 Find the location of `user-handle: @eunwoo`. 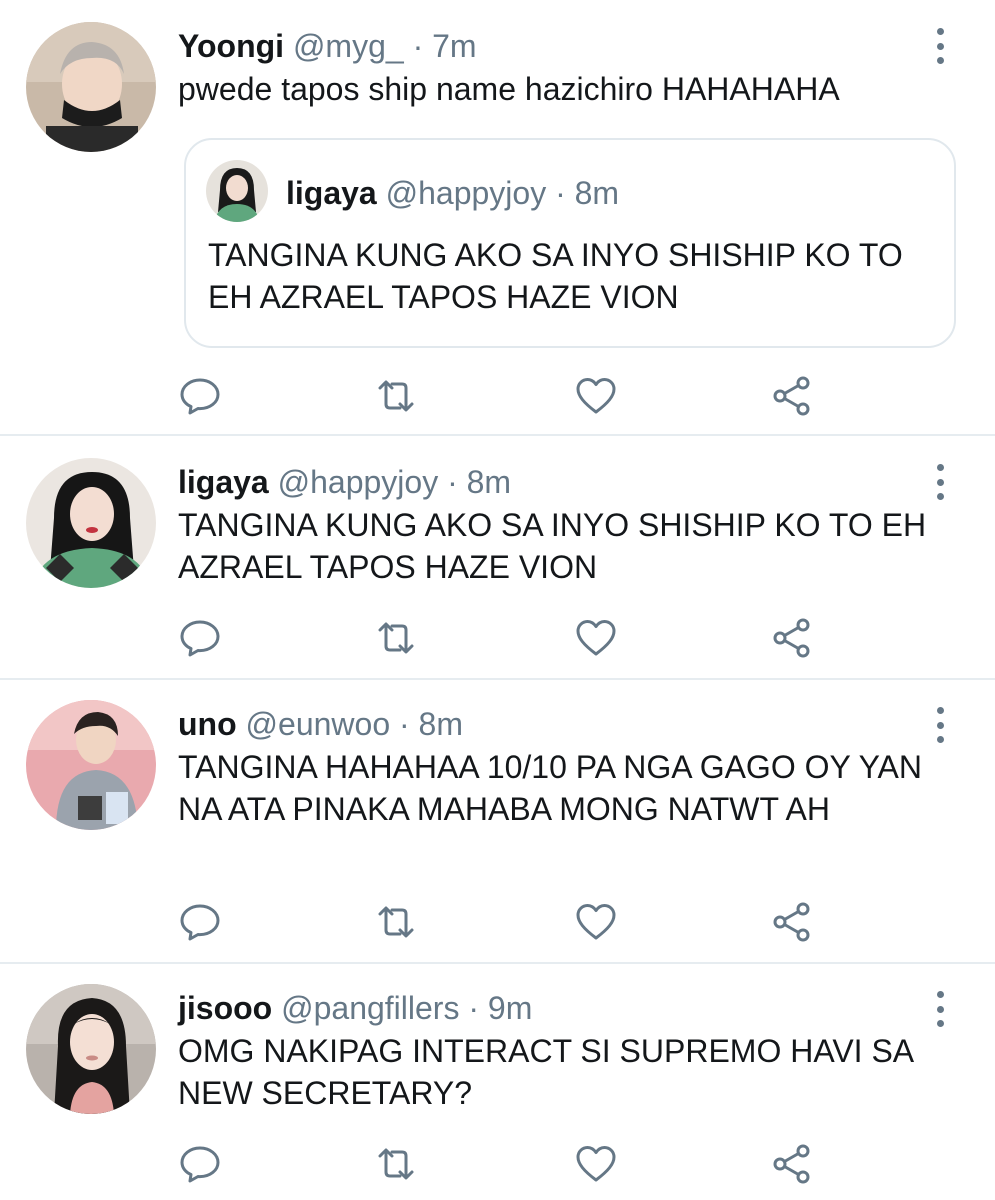

user-handle: @eunwoo is located at coordinates (318, 724).